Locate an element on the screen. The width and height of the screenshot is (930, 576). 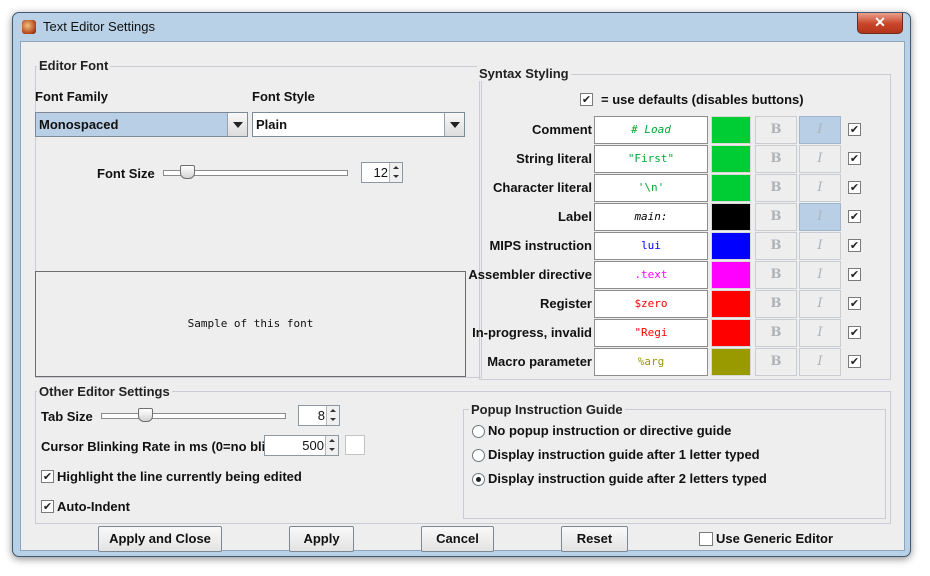
syntax-styling-title: Syntax Styling is located at coordinates (524, 73).